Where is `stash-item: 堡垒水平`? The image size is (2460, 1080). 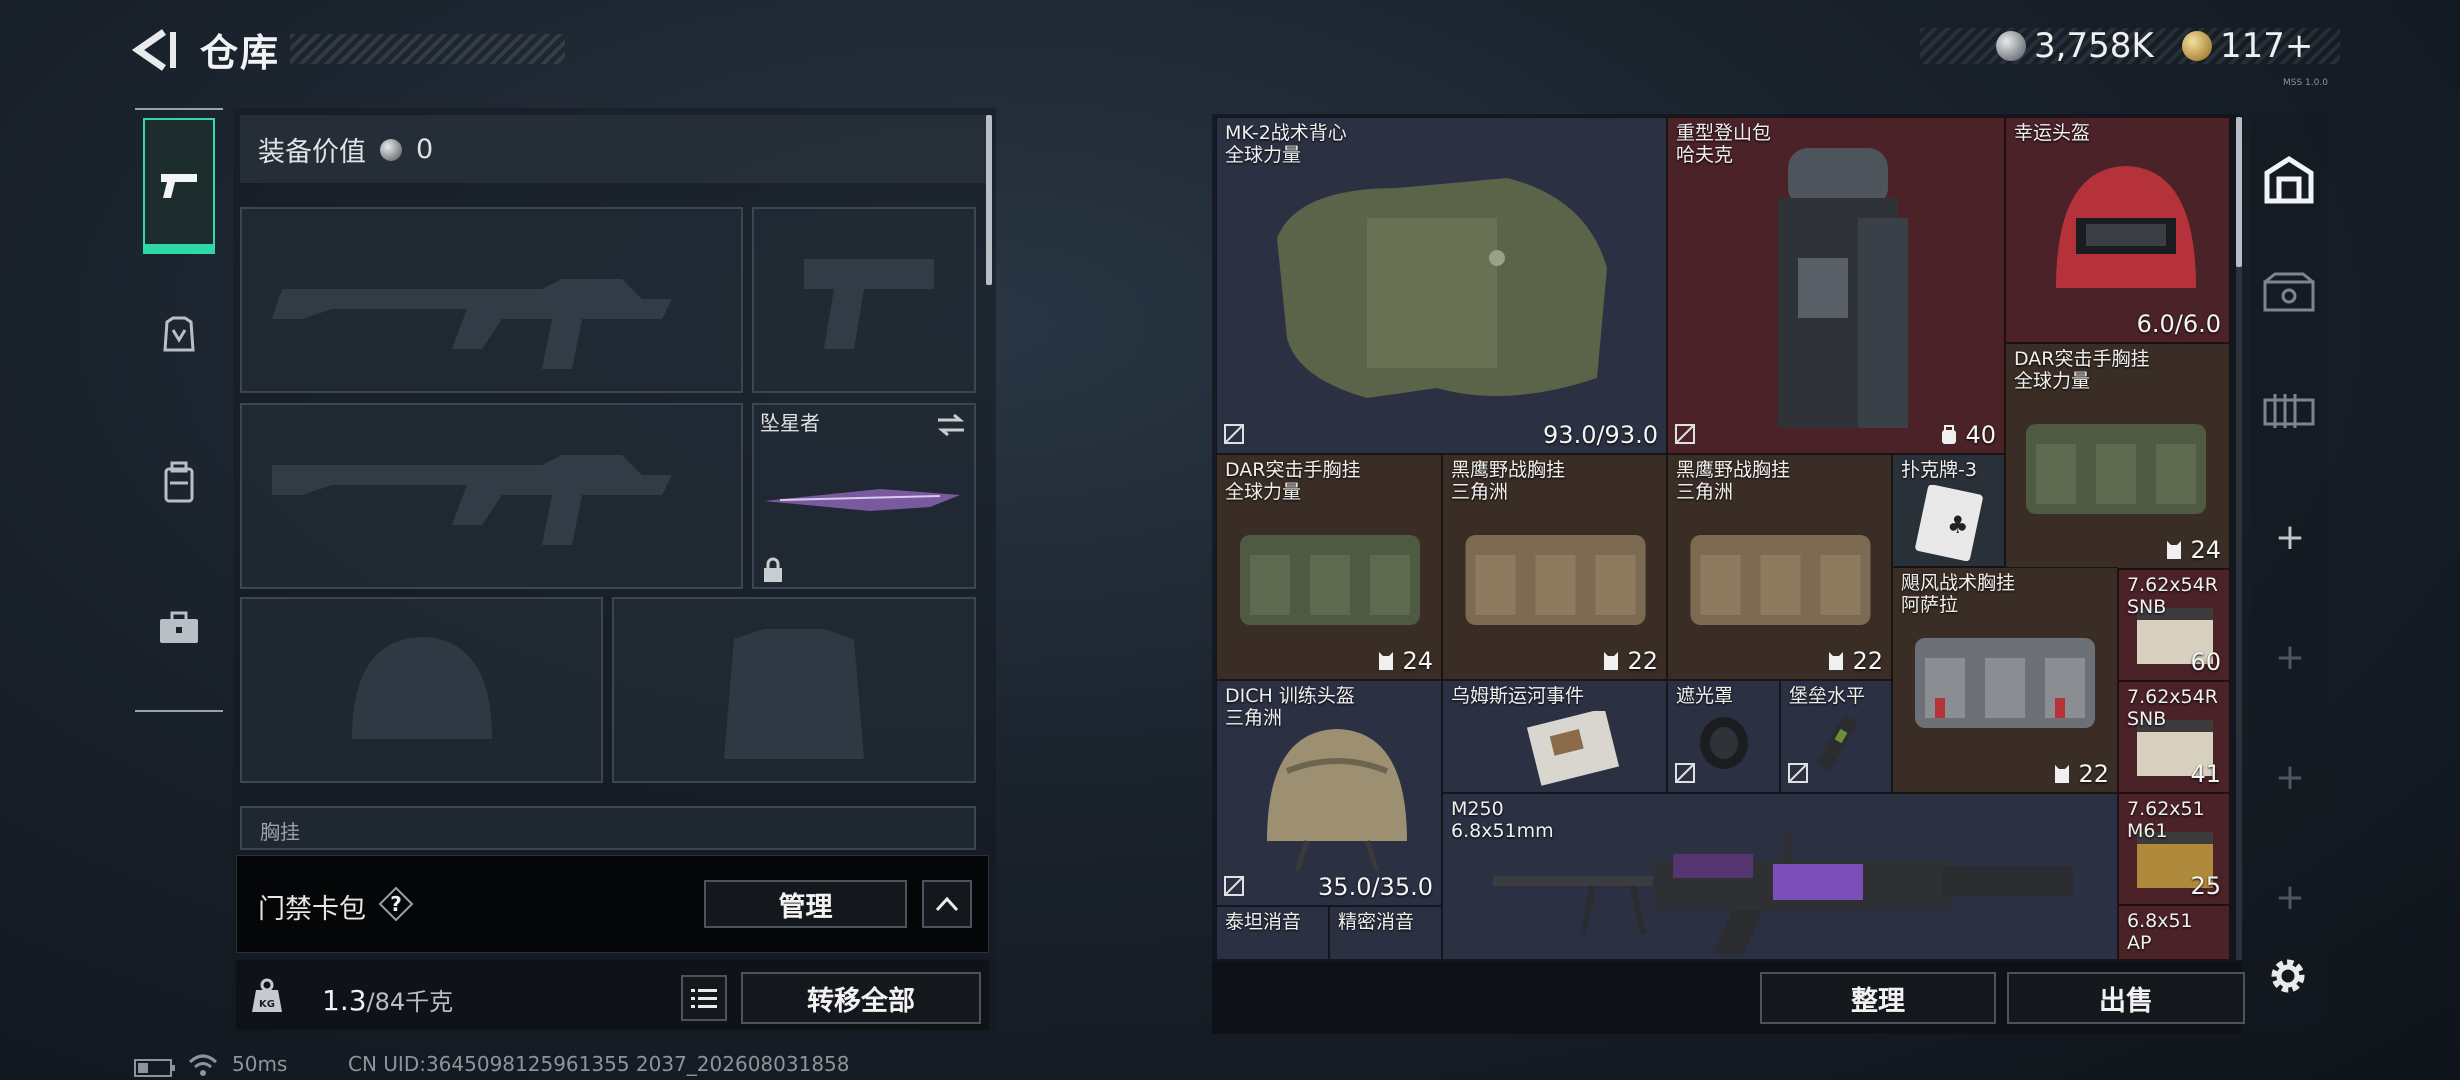 stash-item: 堡垒水平 is located at coordinates (1836, 736).